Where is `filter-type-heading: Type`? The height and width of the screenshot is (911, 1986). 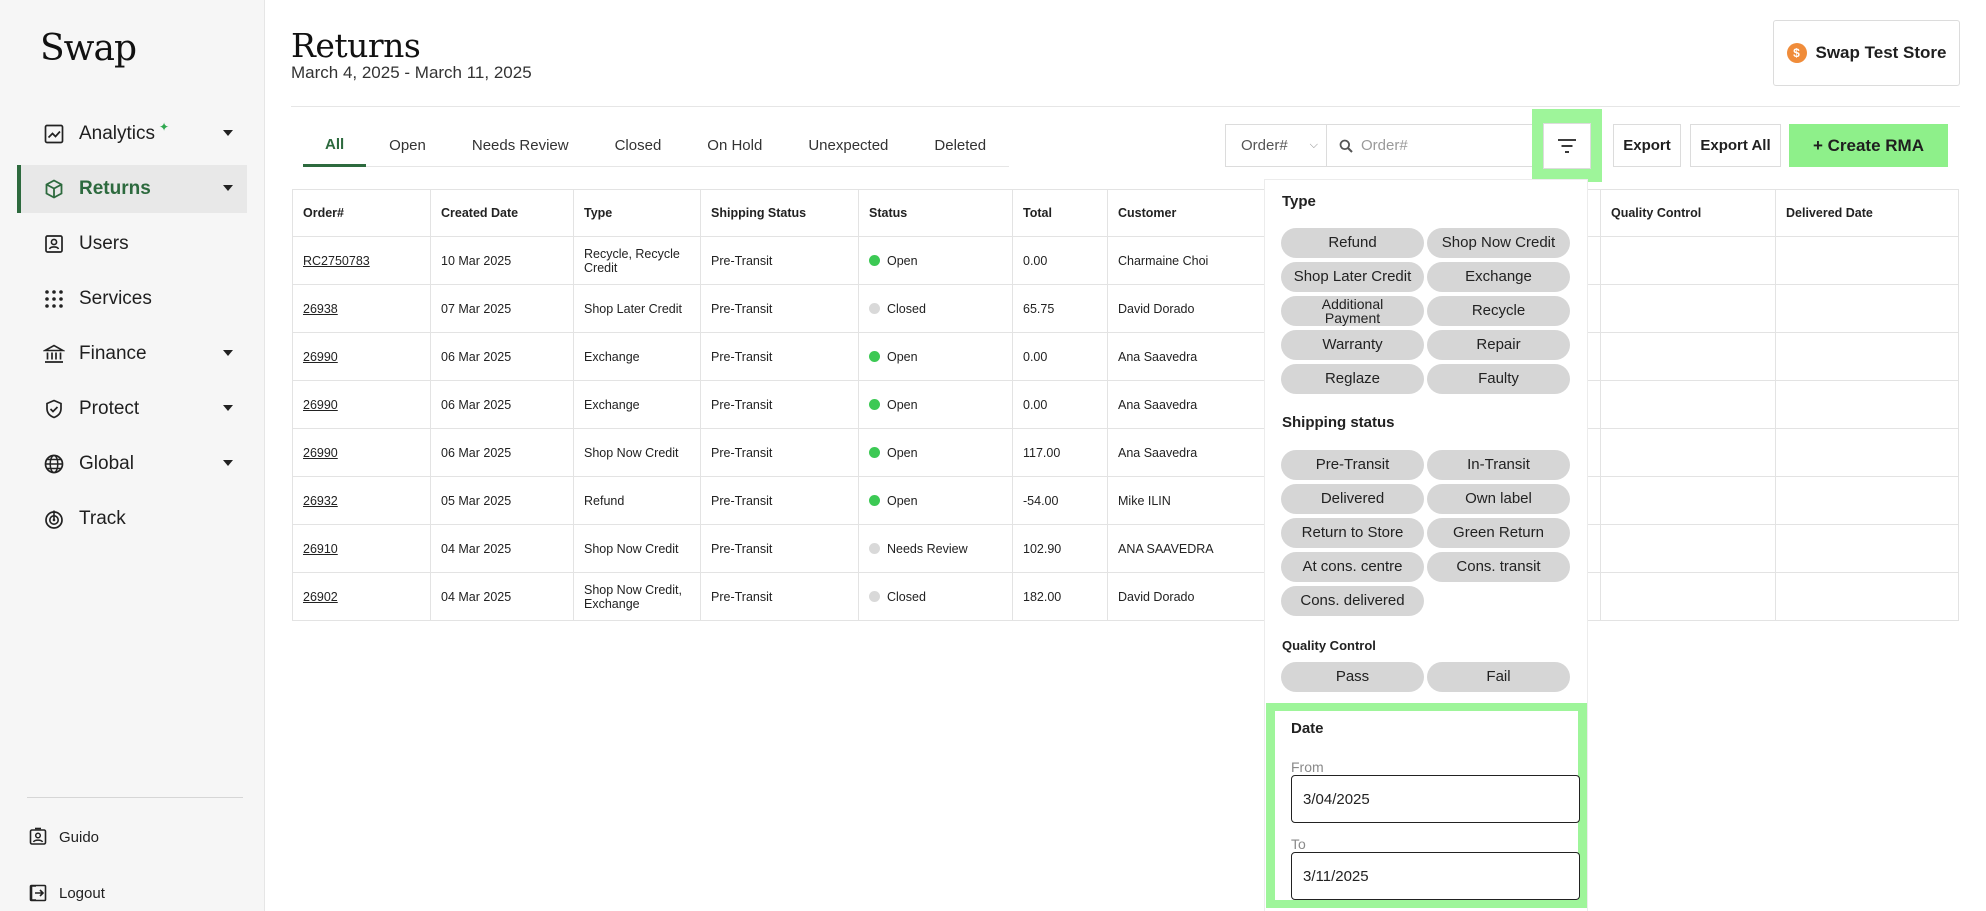
filter-type-heading: Type is located at coordinates (1299, 201).